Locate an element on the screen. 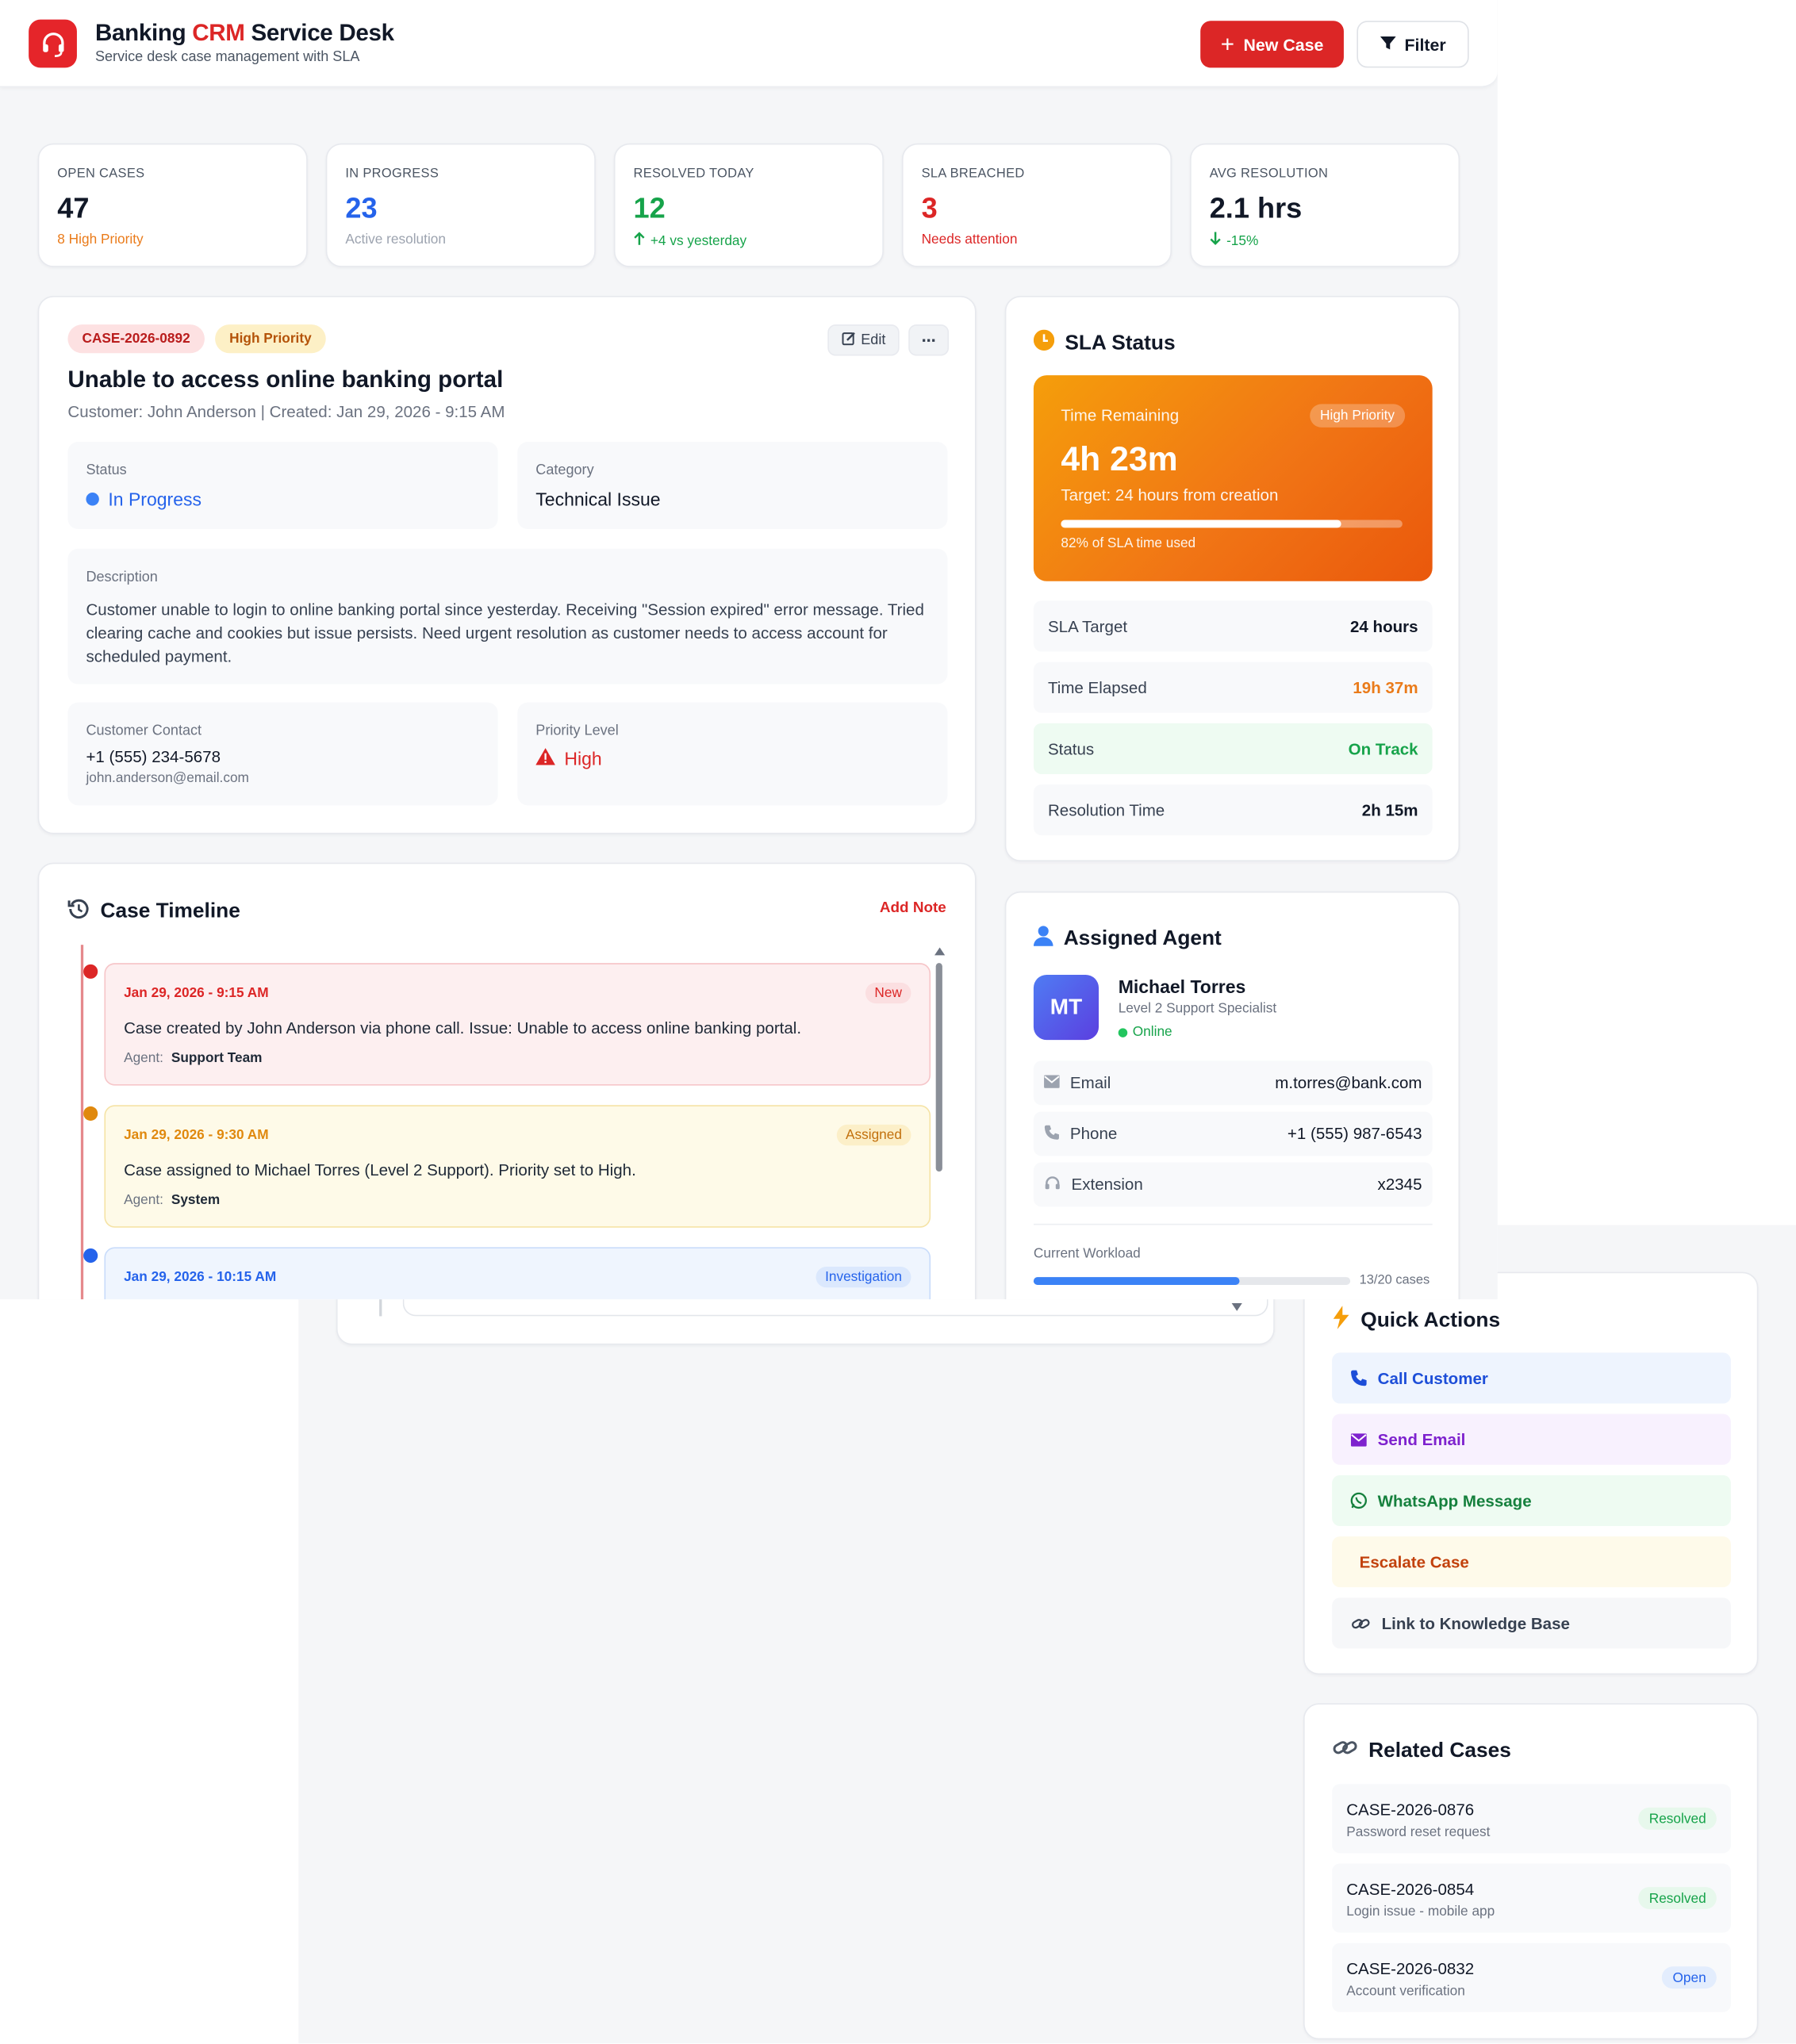 Image resolution: width=1796 pixels, height=2044 pixels. more-options-icon: ⋯ is located at coordinates (928, 340).